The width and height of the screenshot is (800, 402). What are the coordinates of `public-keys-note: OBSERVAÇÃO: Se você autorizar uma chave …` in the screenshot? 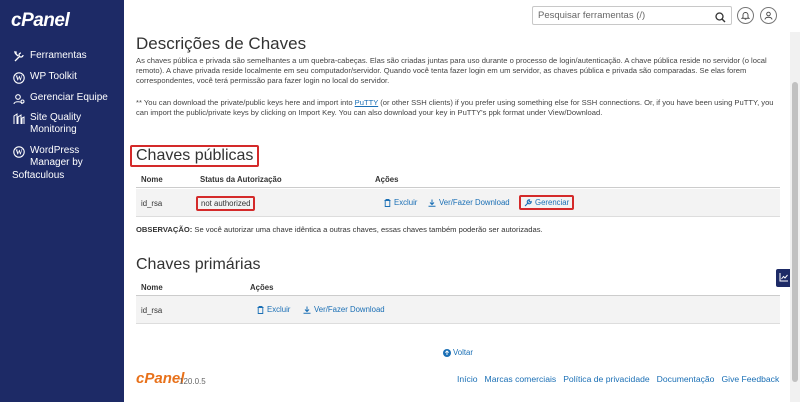 It's located at (339, 229).